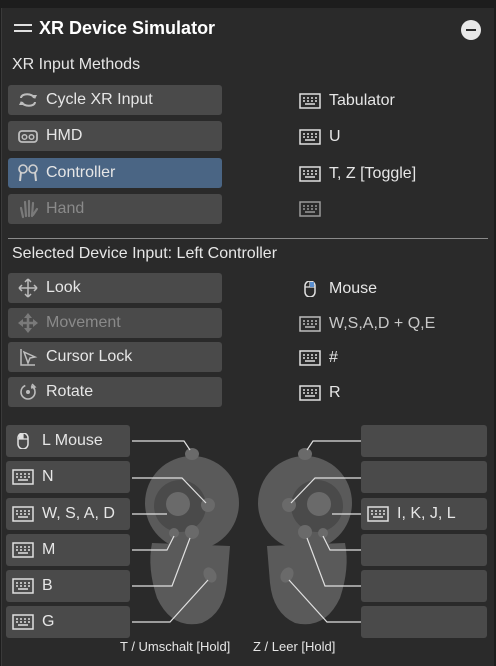 Image resolution: width=496 pixels, height=666 pixels. I want to click on left-thumbstick-button: W, S, A, D, so click(68, 514).